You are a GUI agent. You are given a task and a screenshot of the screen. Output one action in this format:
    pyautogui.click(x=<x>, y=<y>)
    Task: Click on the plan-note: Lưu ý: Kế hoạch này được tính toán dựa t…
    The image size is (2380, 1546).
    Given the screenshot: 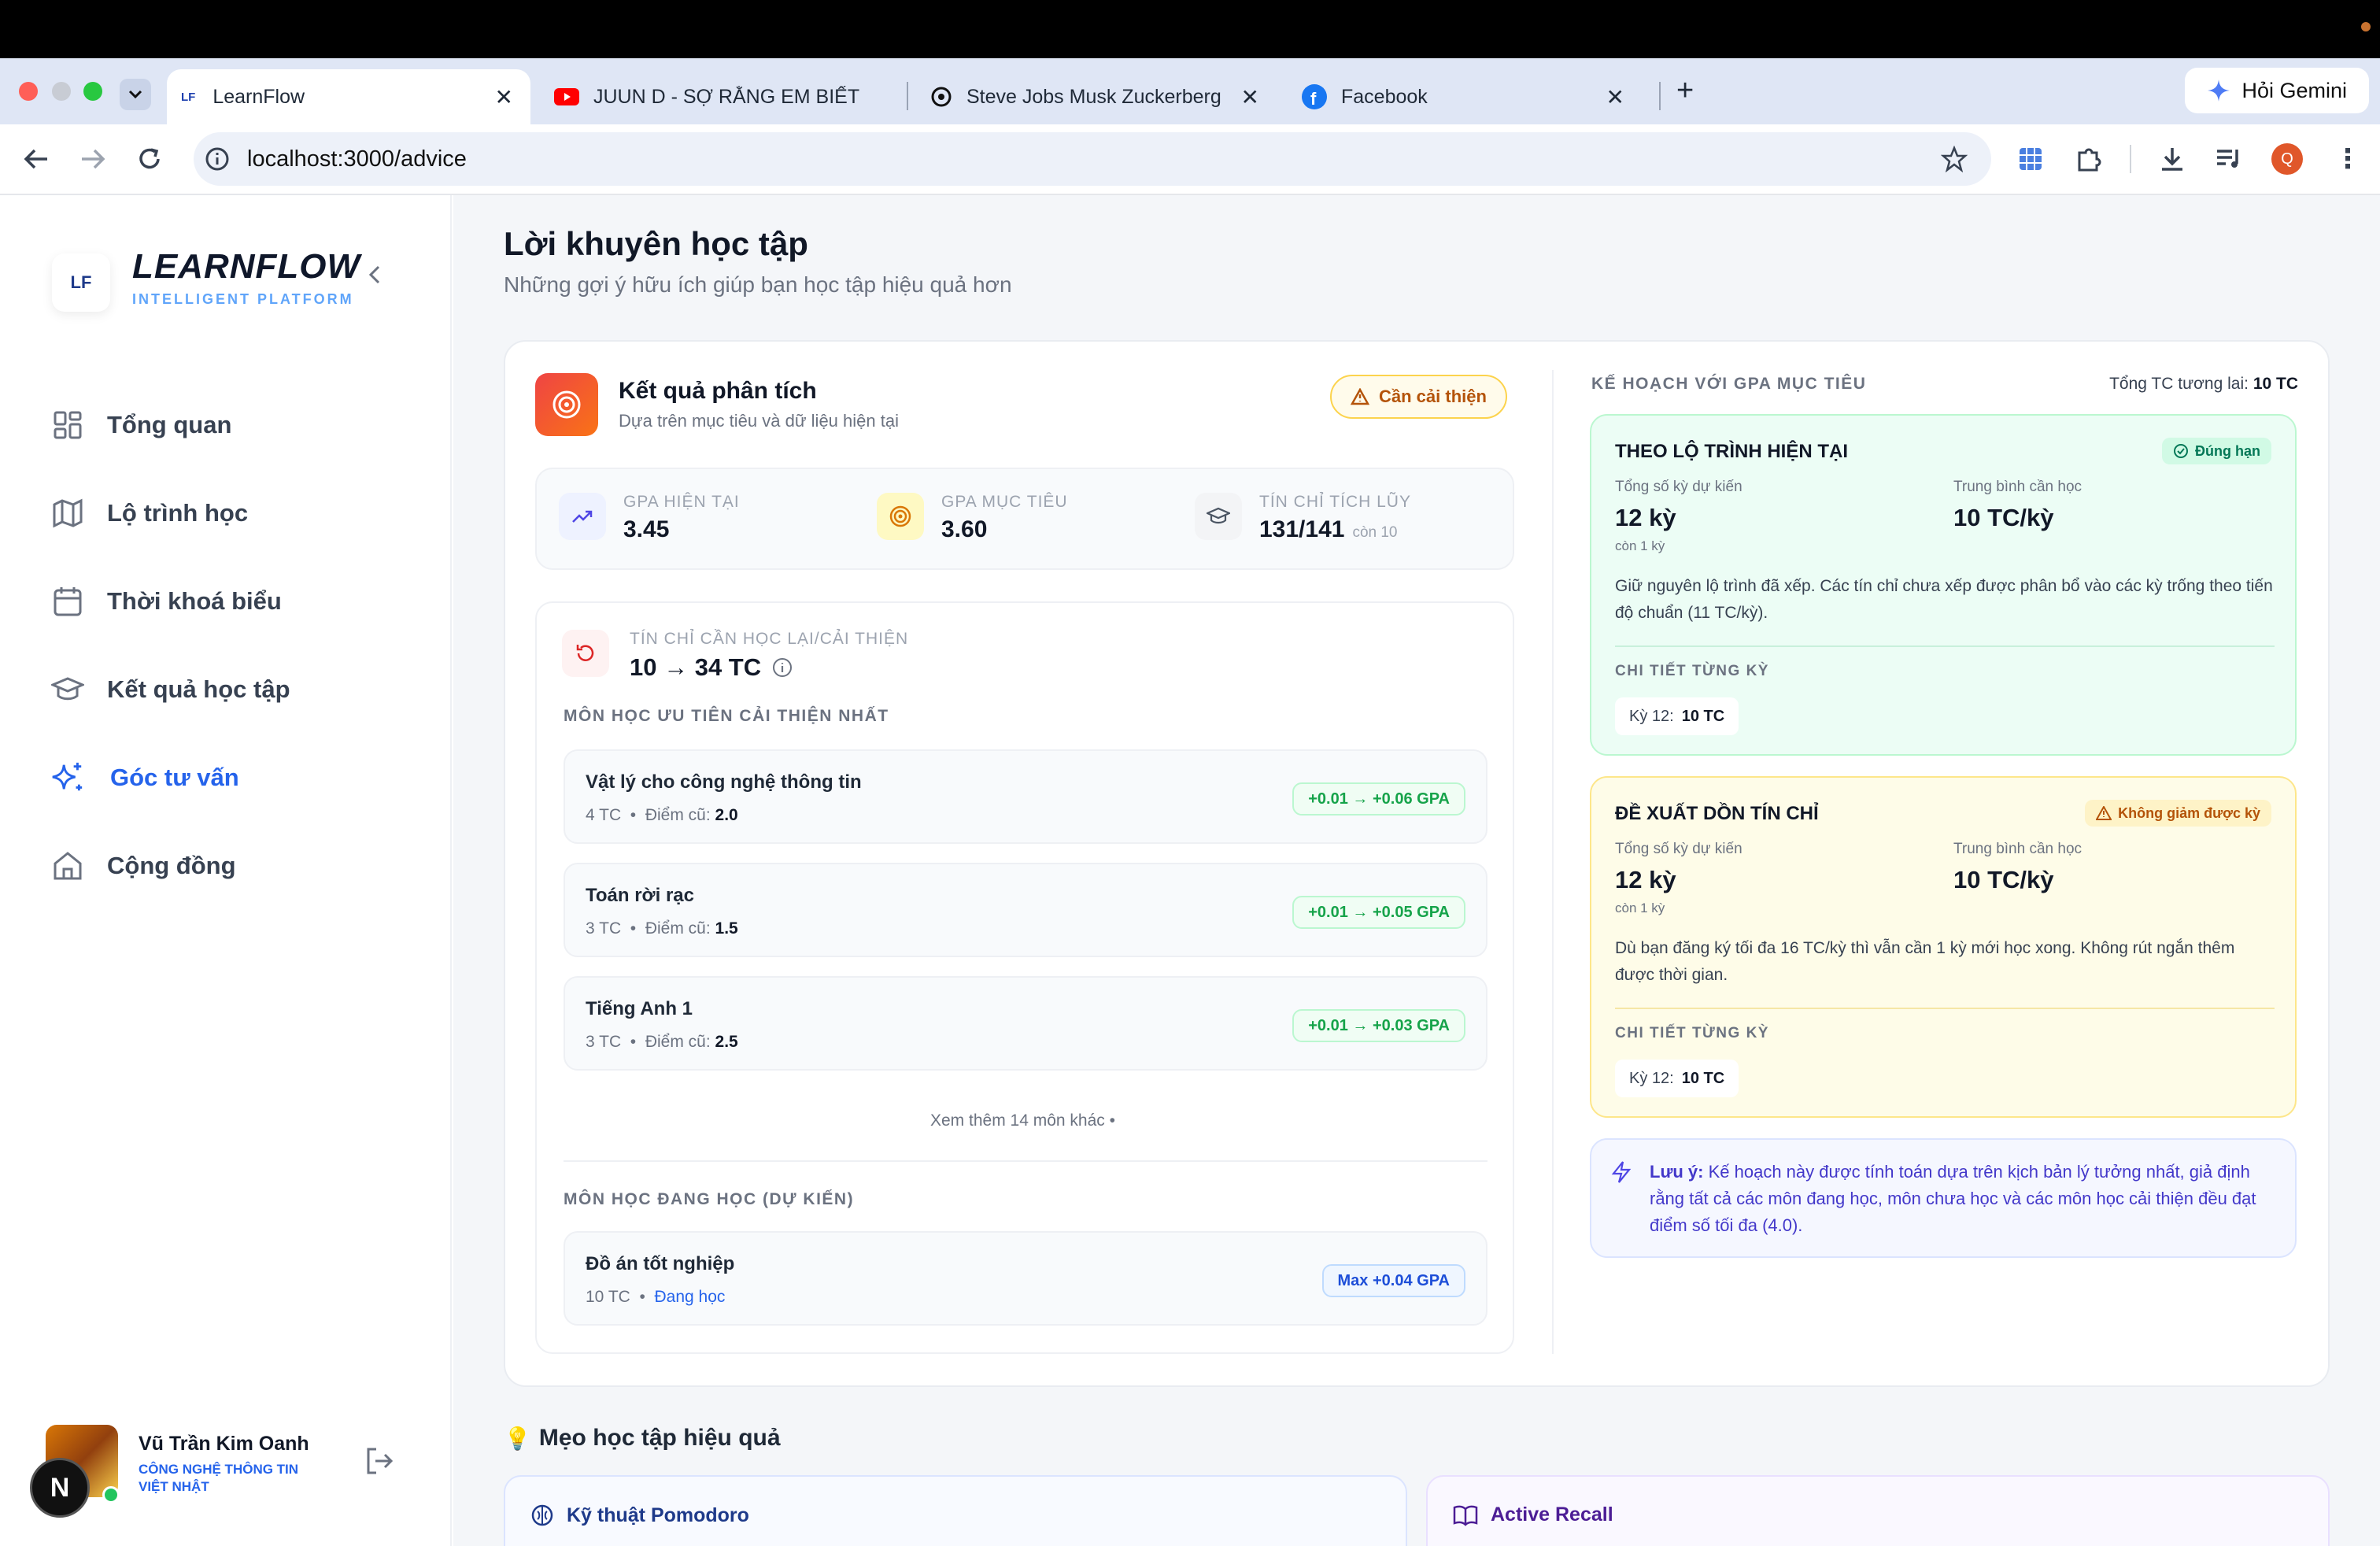 What is the action you would take?
    pyautogui.click(x=1943, y=1198)
    